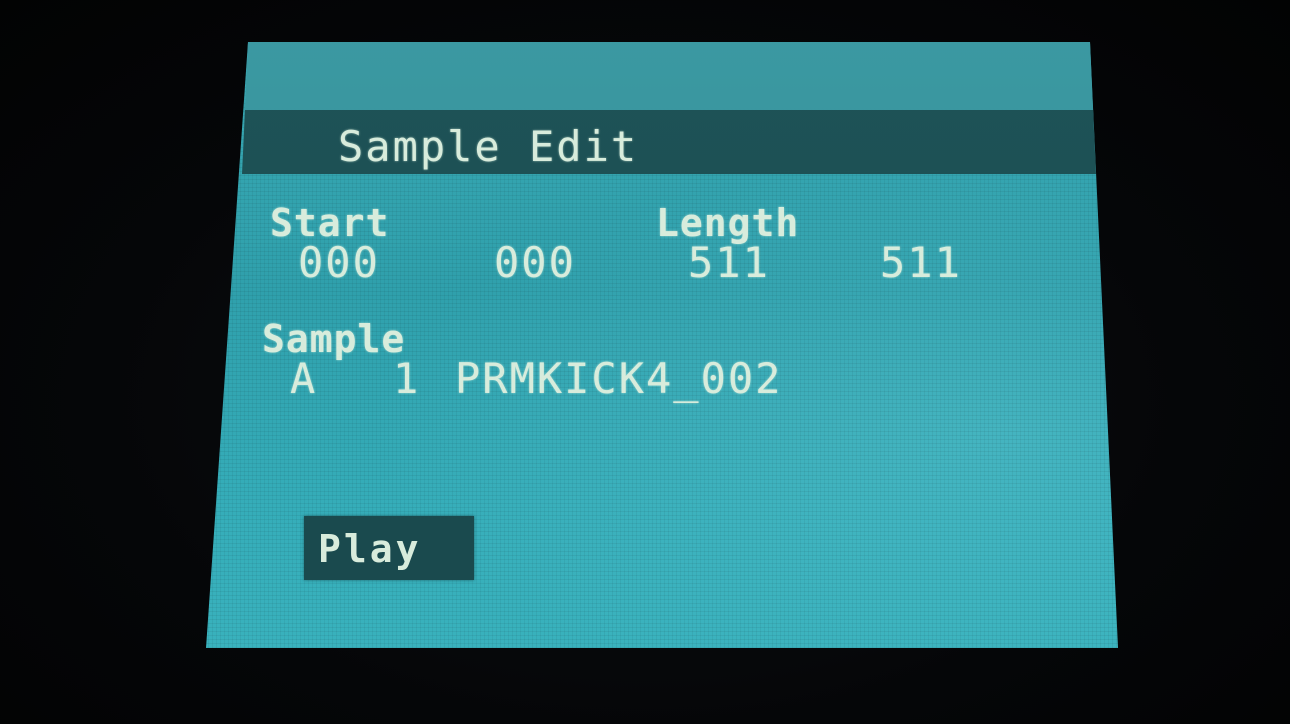  Describe the element at coordinates (728, 223) in the screenshot. I see `length-label: Length` at that location.